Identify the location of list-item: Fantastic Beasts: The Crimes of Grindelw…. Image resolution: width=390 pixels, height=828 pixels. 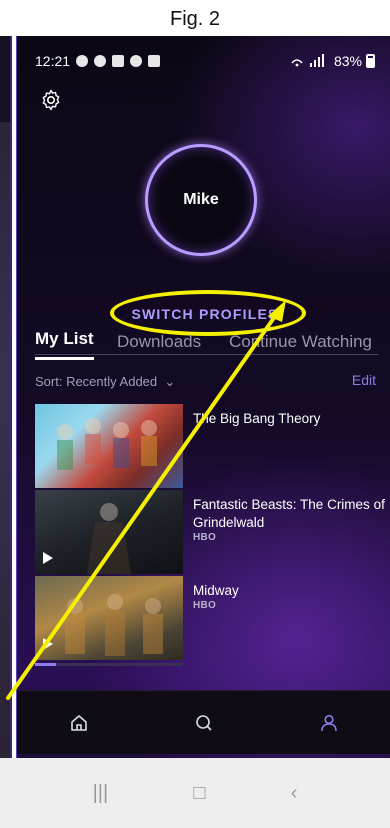
(212, 533).